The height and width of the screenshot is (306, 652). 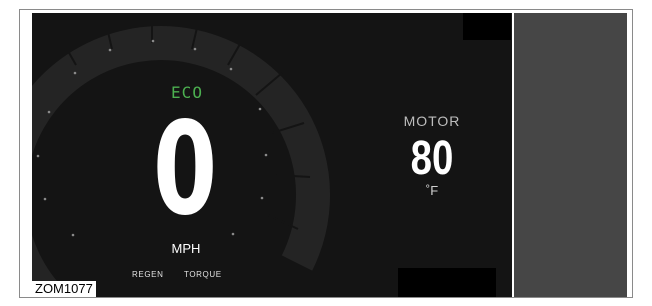 What do you see at coordinates (447, 282) in the screenshot?
I see `masked-region-bottom` at bounding box center [447, 282].